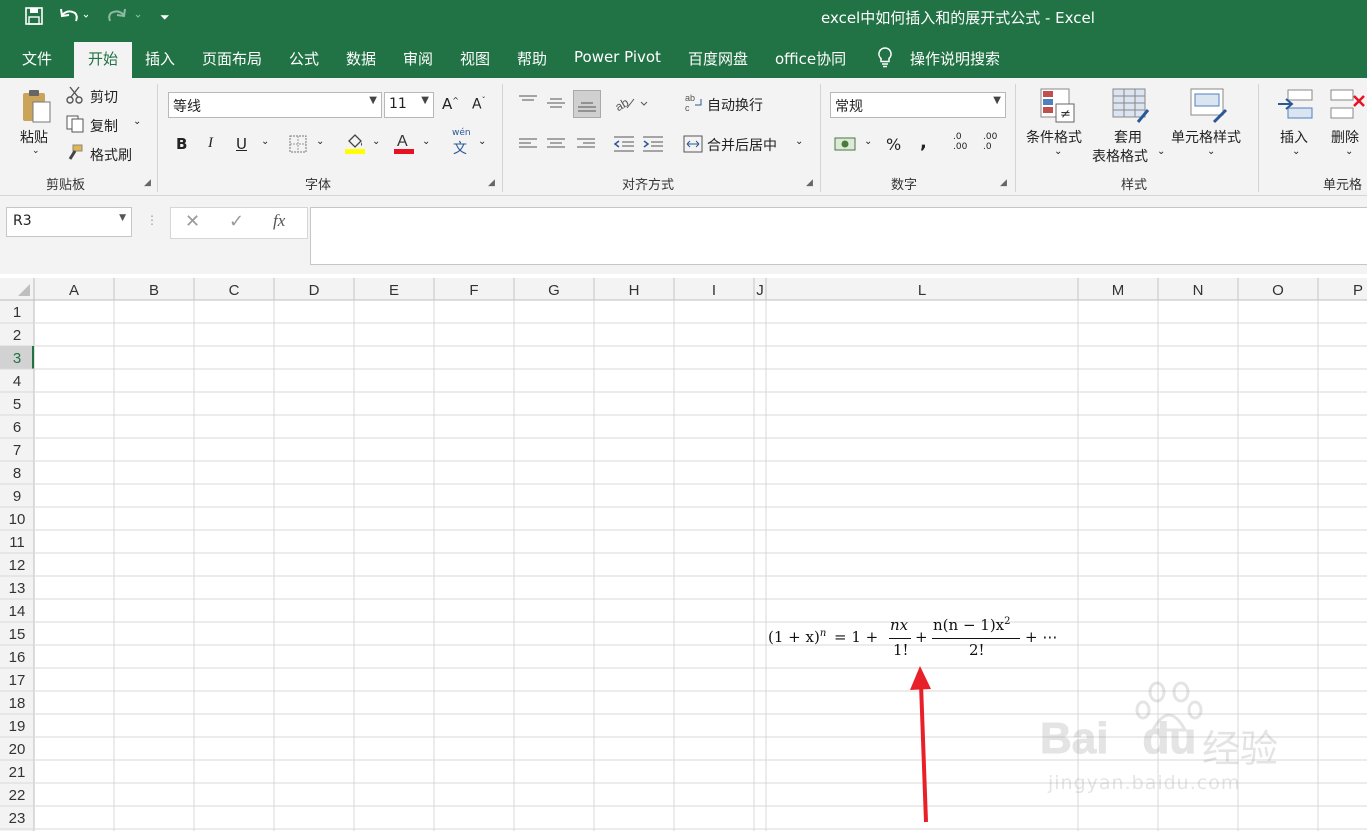 The width and height of the screenshot is (1367, 835). Describe the element at coordinates (735, 105) in the screenshot. I see `wrap-text-button: 自动换行` at that location.